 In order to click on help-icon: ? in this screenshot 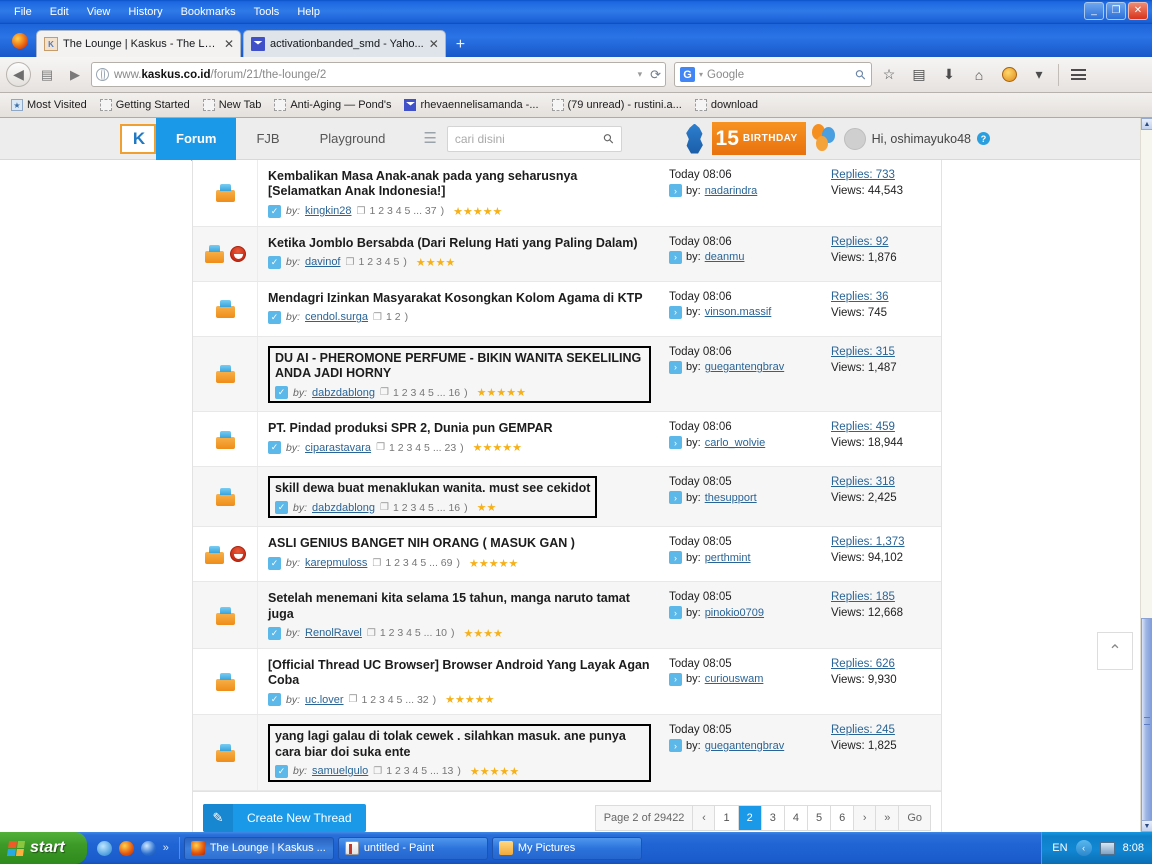, I will do `click(983, 138)`.